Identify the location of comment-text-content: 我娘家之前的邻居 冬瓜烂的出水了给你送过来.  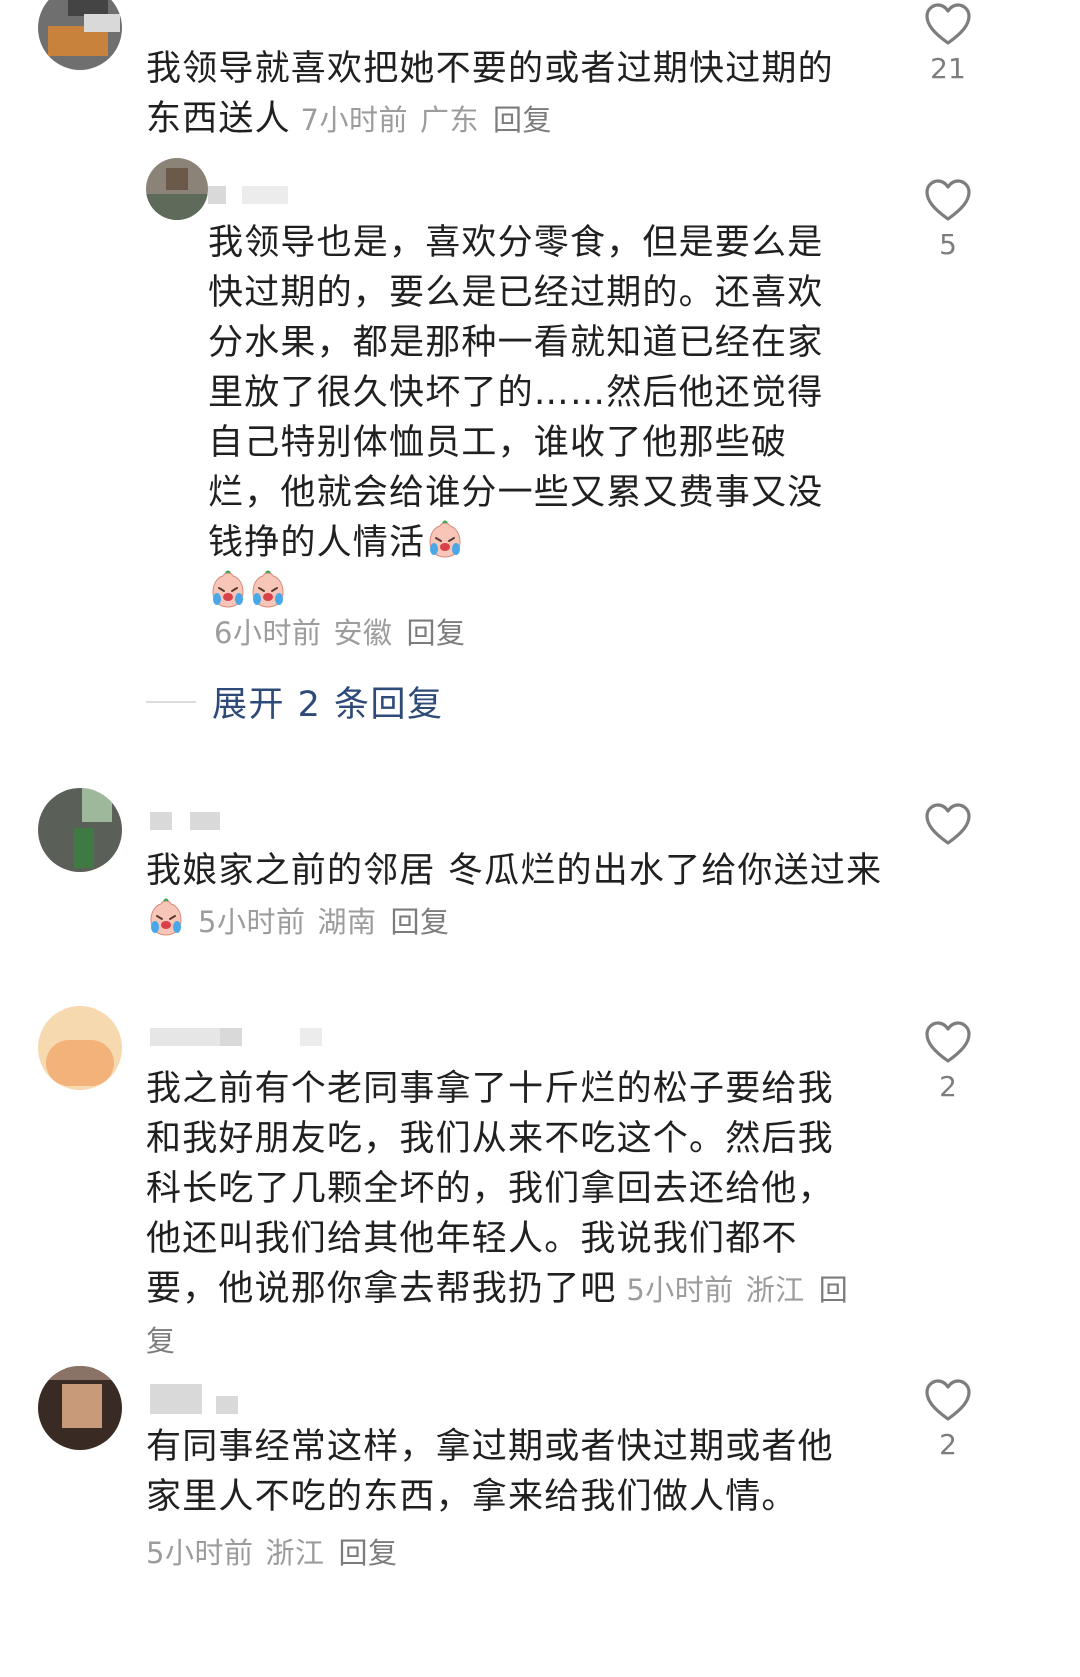
(514, 871).